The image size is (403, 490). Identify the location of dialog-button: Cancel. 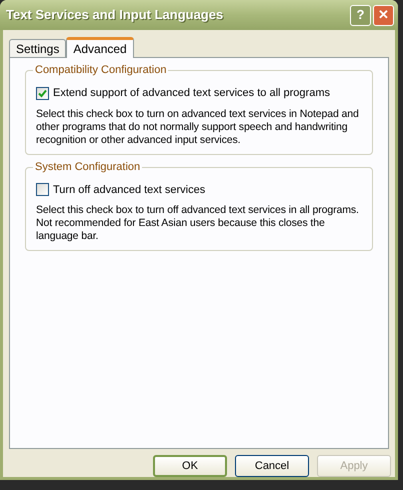
(272, 466).